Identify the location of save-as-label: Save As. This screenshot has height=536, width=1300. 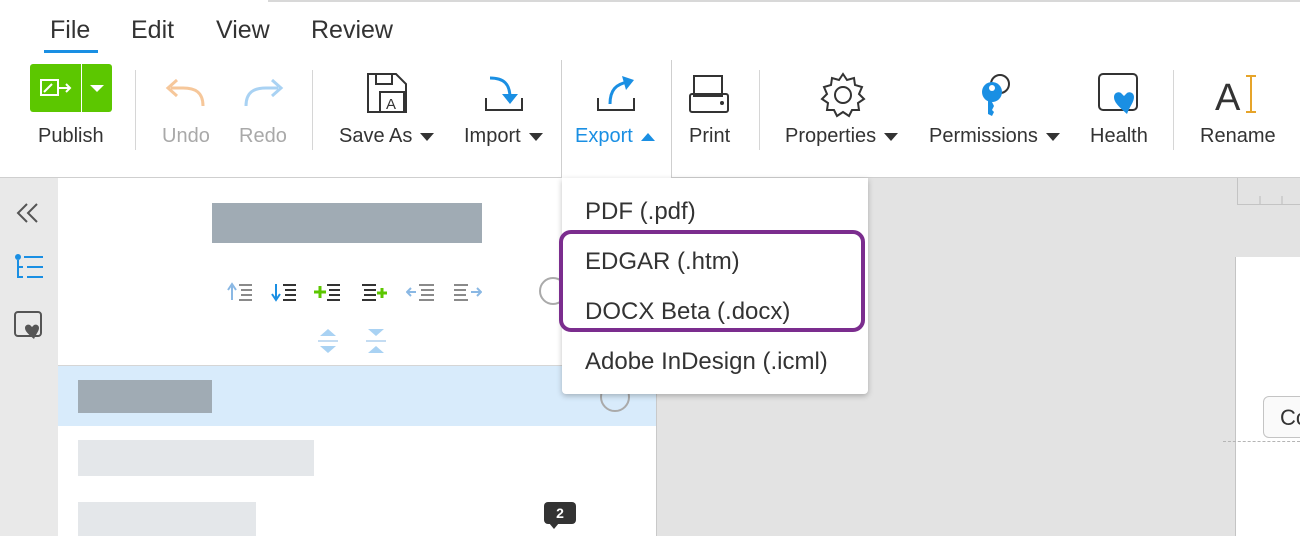
(376, 136).